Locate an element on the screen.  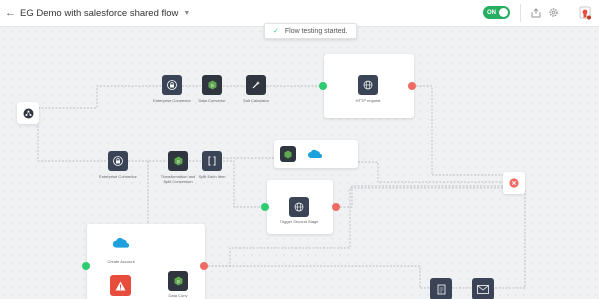
node-label-enterprise-1: Enterprise Connector is located at coordinates (172, 100).